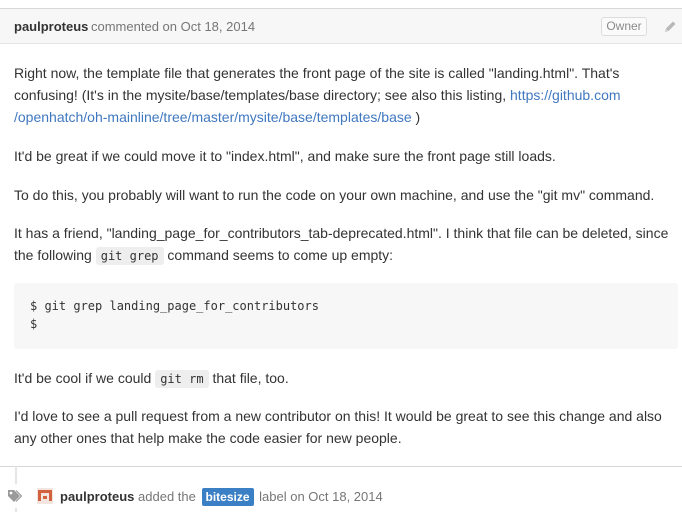 The image size is (682, 512). Describe the element at coordinates (173, 26) in the screenshot. I see `comment-timestamp: commented on Oct 18, 2014` at that location.